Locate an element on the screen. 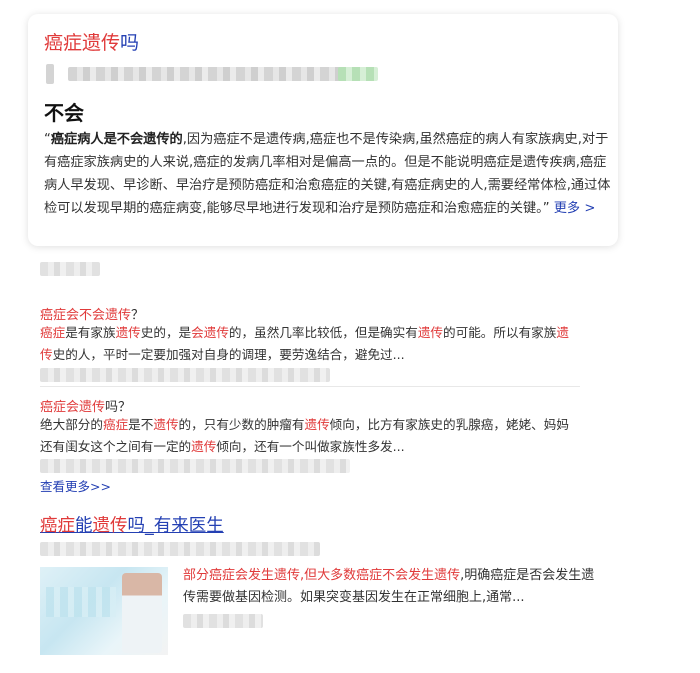  see-more-link: 查看更多>> is located at coordinates (75, 485).